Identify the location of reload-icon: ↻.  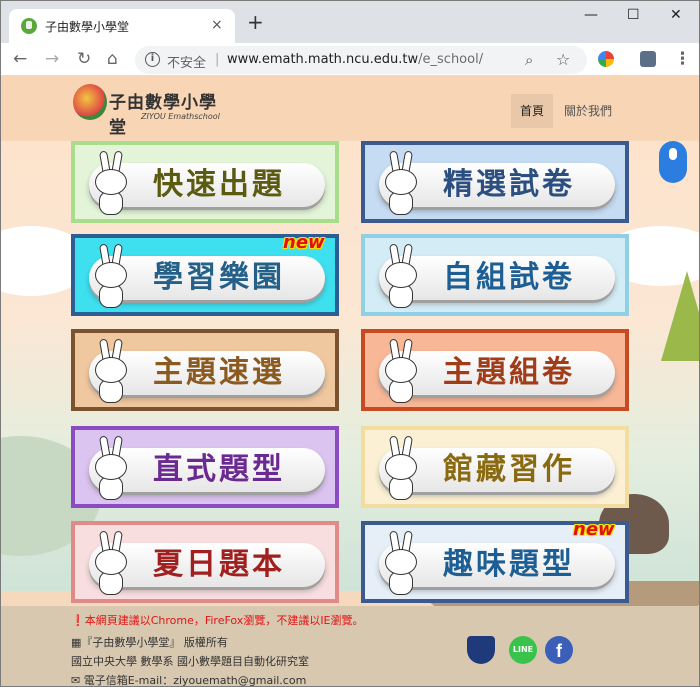
(84, 59).